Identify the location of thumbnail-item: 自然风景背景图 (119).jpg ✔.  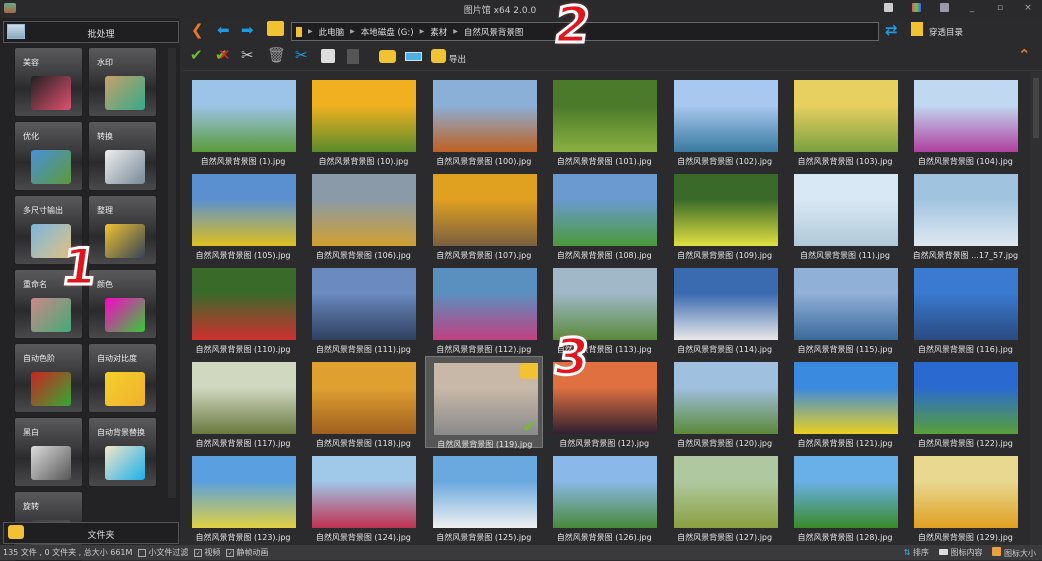
(483, 402).